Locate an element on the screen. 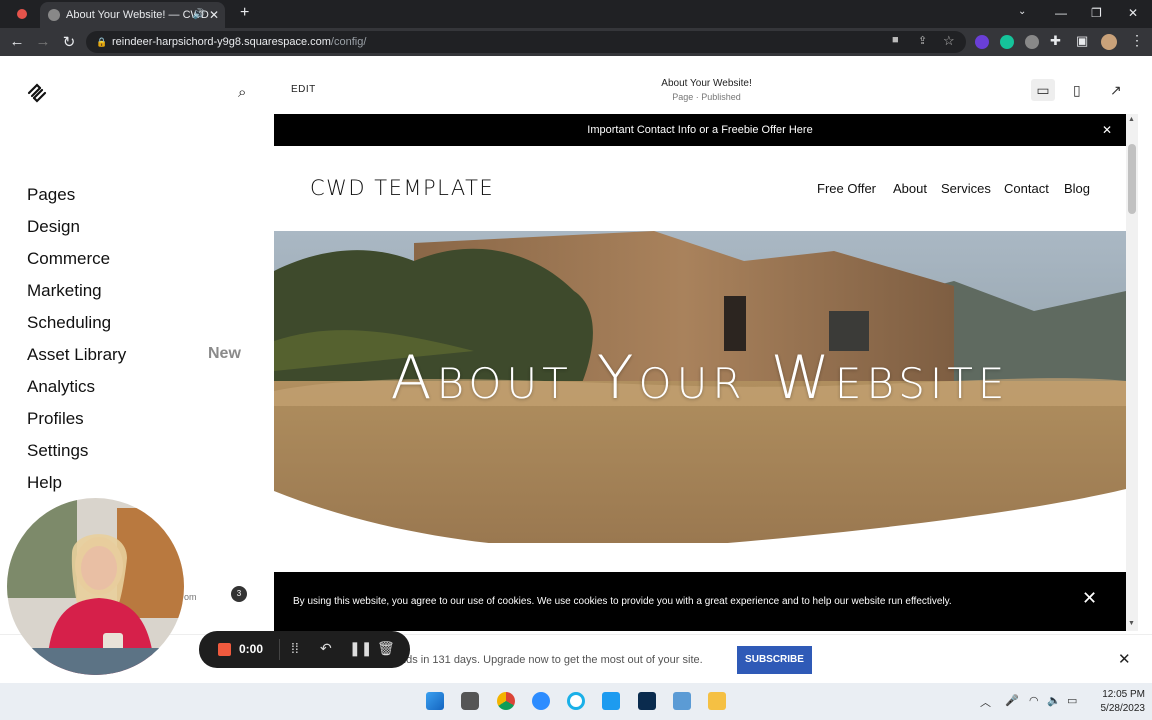  site-nav-services: Services is located at coordinates (966, 188).